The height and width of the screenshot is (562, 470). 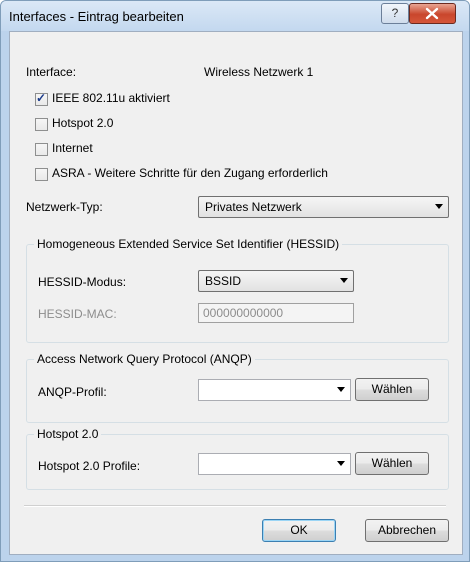 I want to click on hotspot20-checkbox, so click(x=41, y=124).